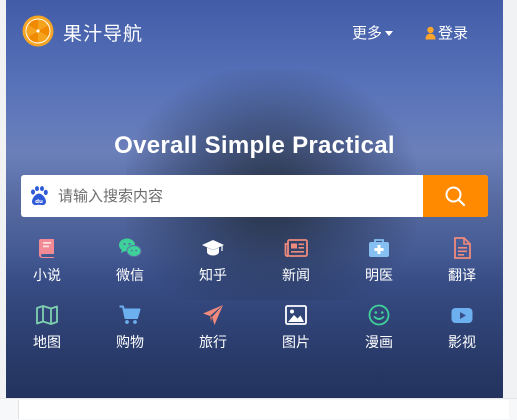 The height and width of the screenshot is (420, 517). Describe the element at coordinates (213, 248) in the screenshot. I see `graduation-cap-icon` at that location.